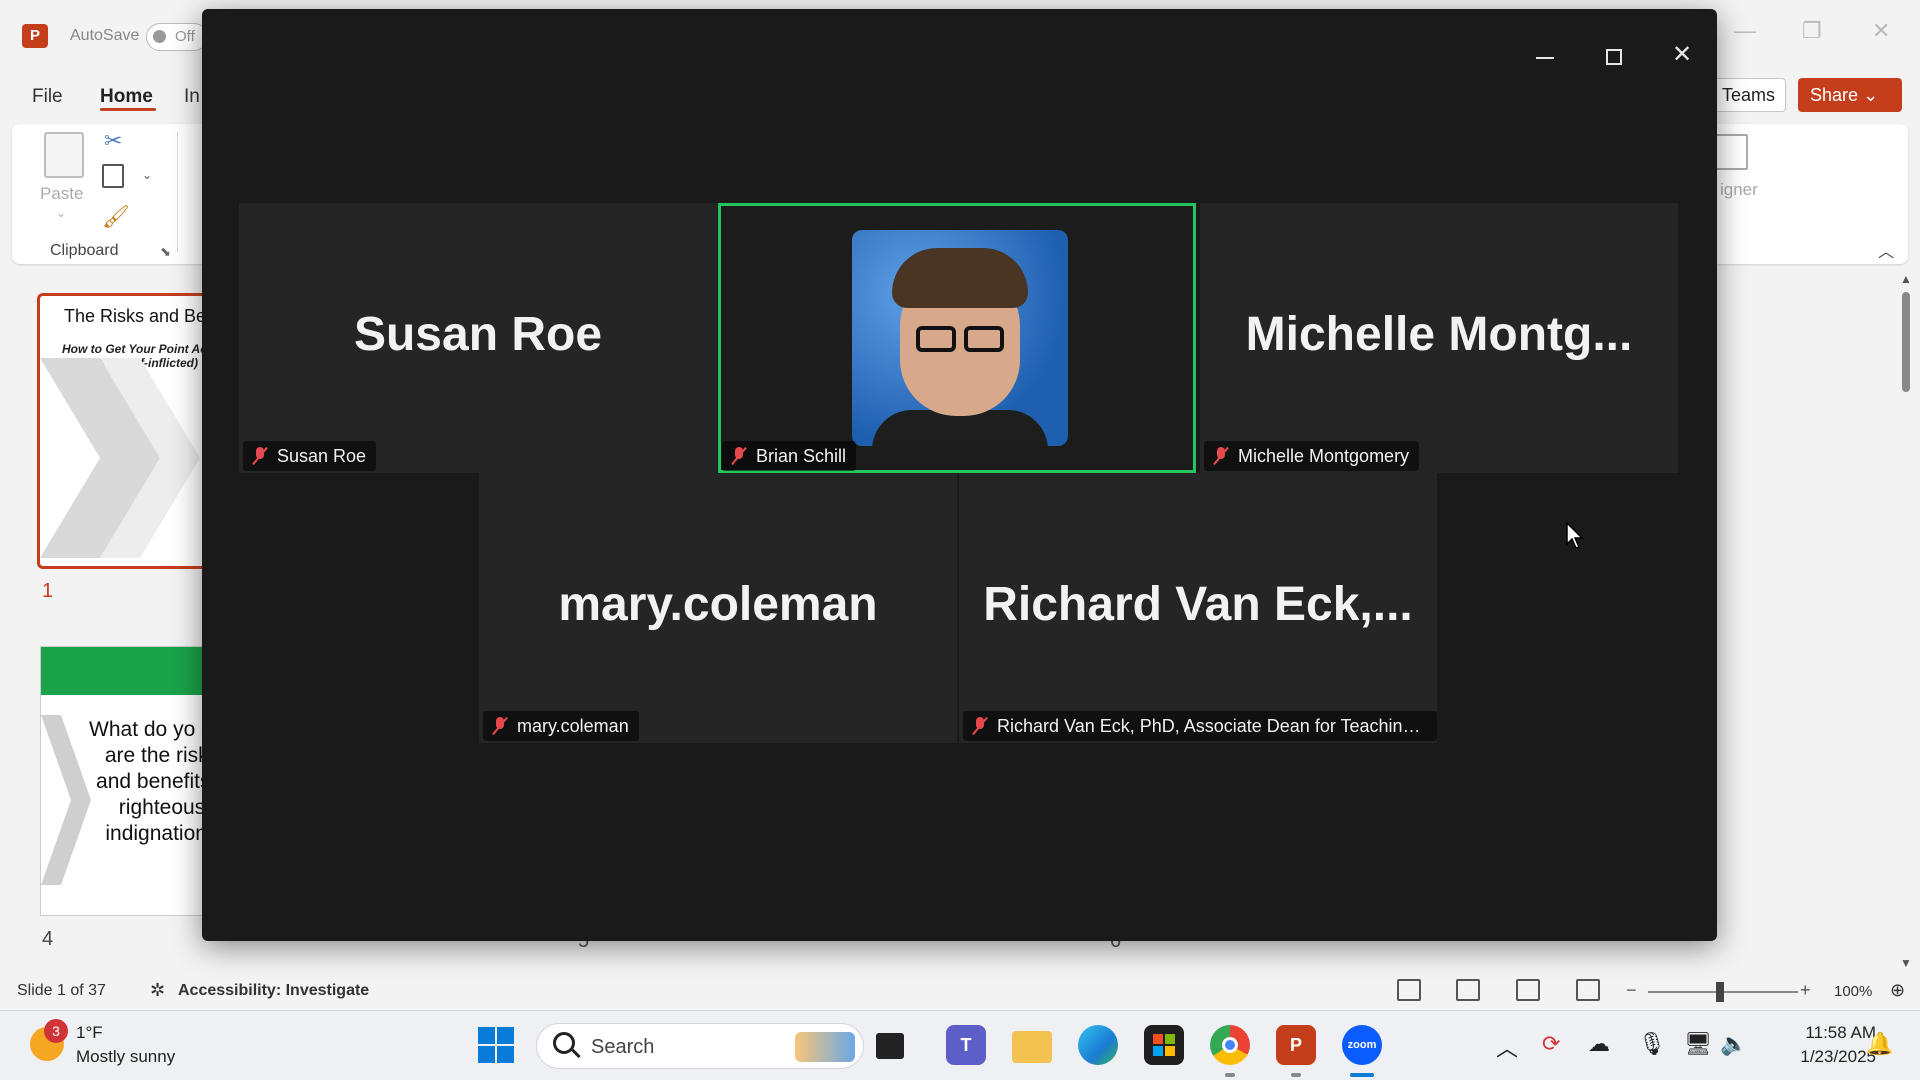 This screenshot has height=1080, width=1920. Describe the element at coordinates (1907, 622) in the screenshot. I see `vertical-scrollbar: ▲ ▼` at that location.